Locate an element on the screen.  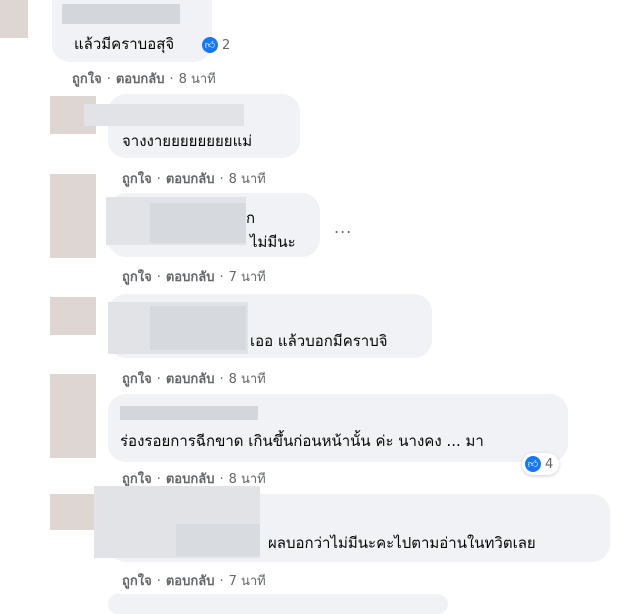
comment-text: ผลบอกว่าไม่มีนะคะไปตามอ่านในทวิตเลย is located at coordinates (402, 543).